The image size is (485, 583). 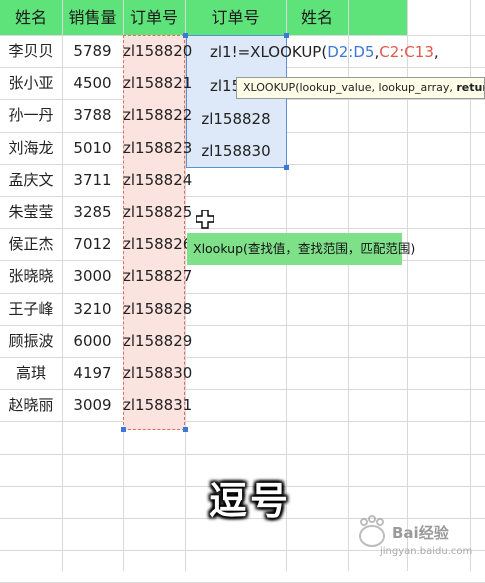 I want to click on cell-name: 朱莹莹, so click(x=31, y=212).